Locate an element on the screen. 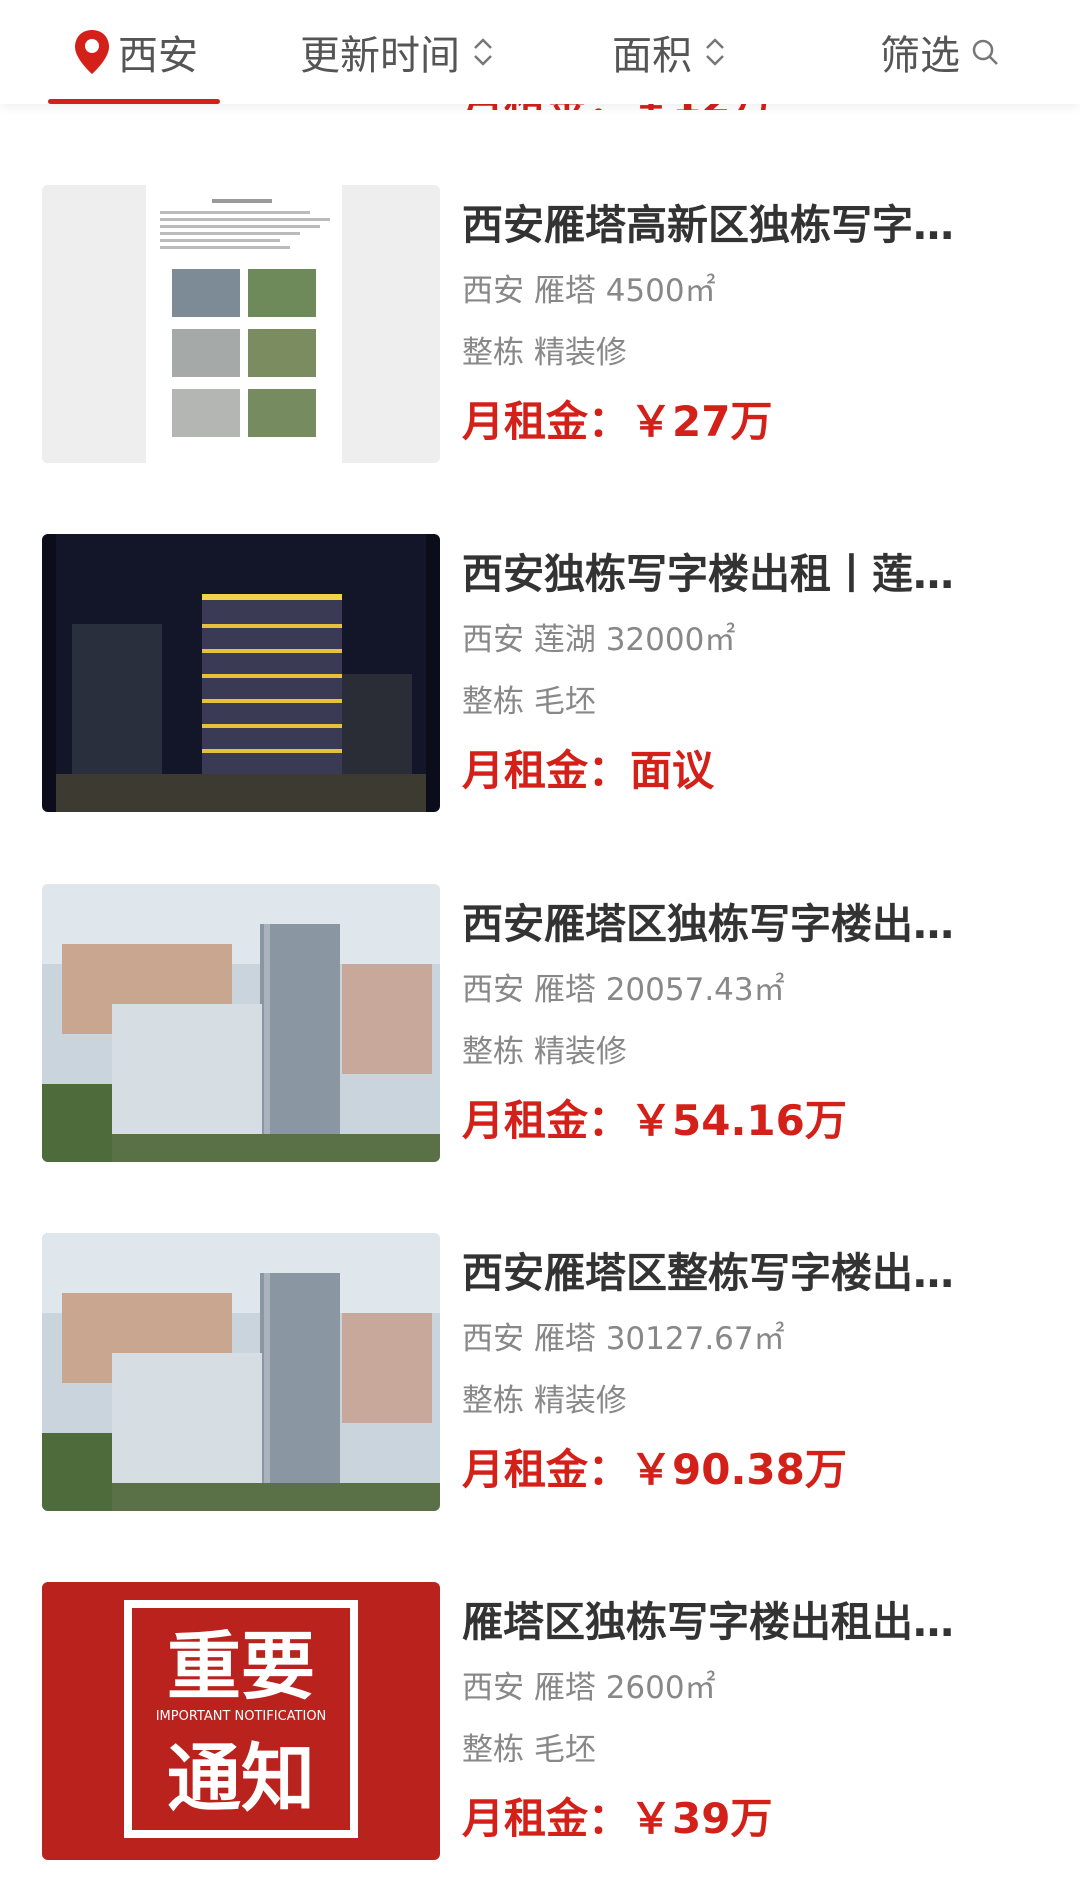 The image size is (1080, 1878). notice-line1: 重要 is located at coordinates (241, 1667).